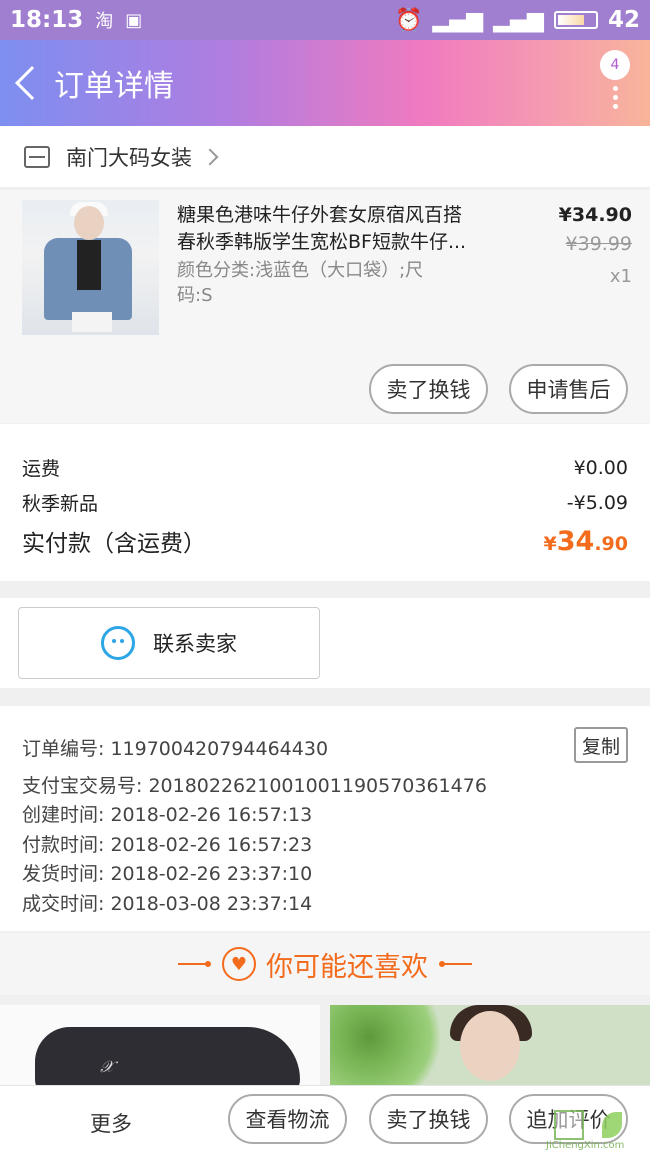 This screenshot has width=650, height=1155. I want to click on back-icon, so click(32, 83).